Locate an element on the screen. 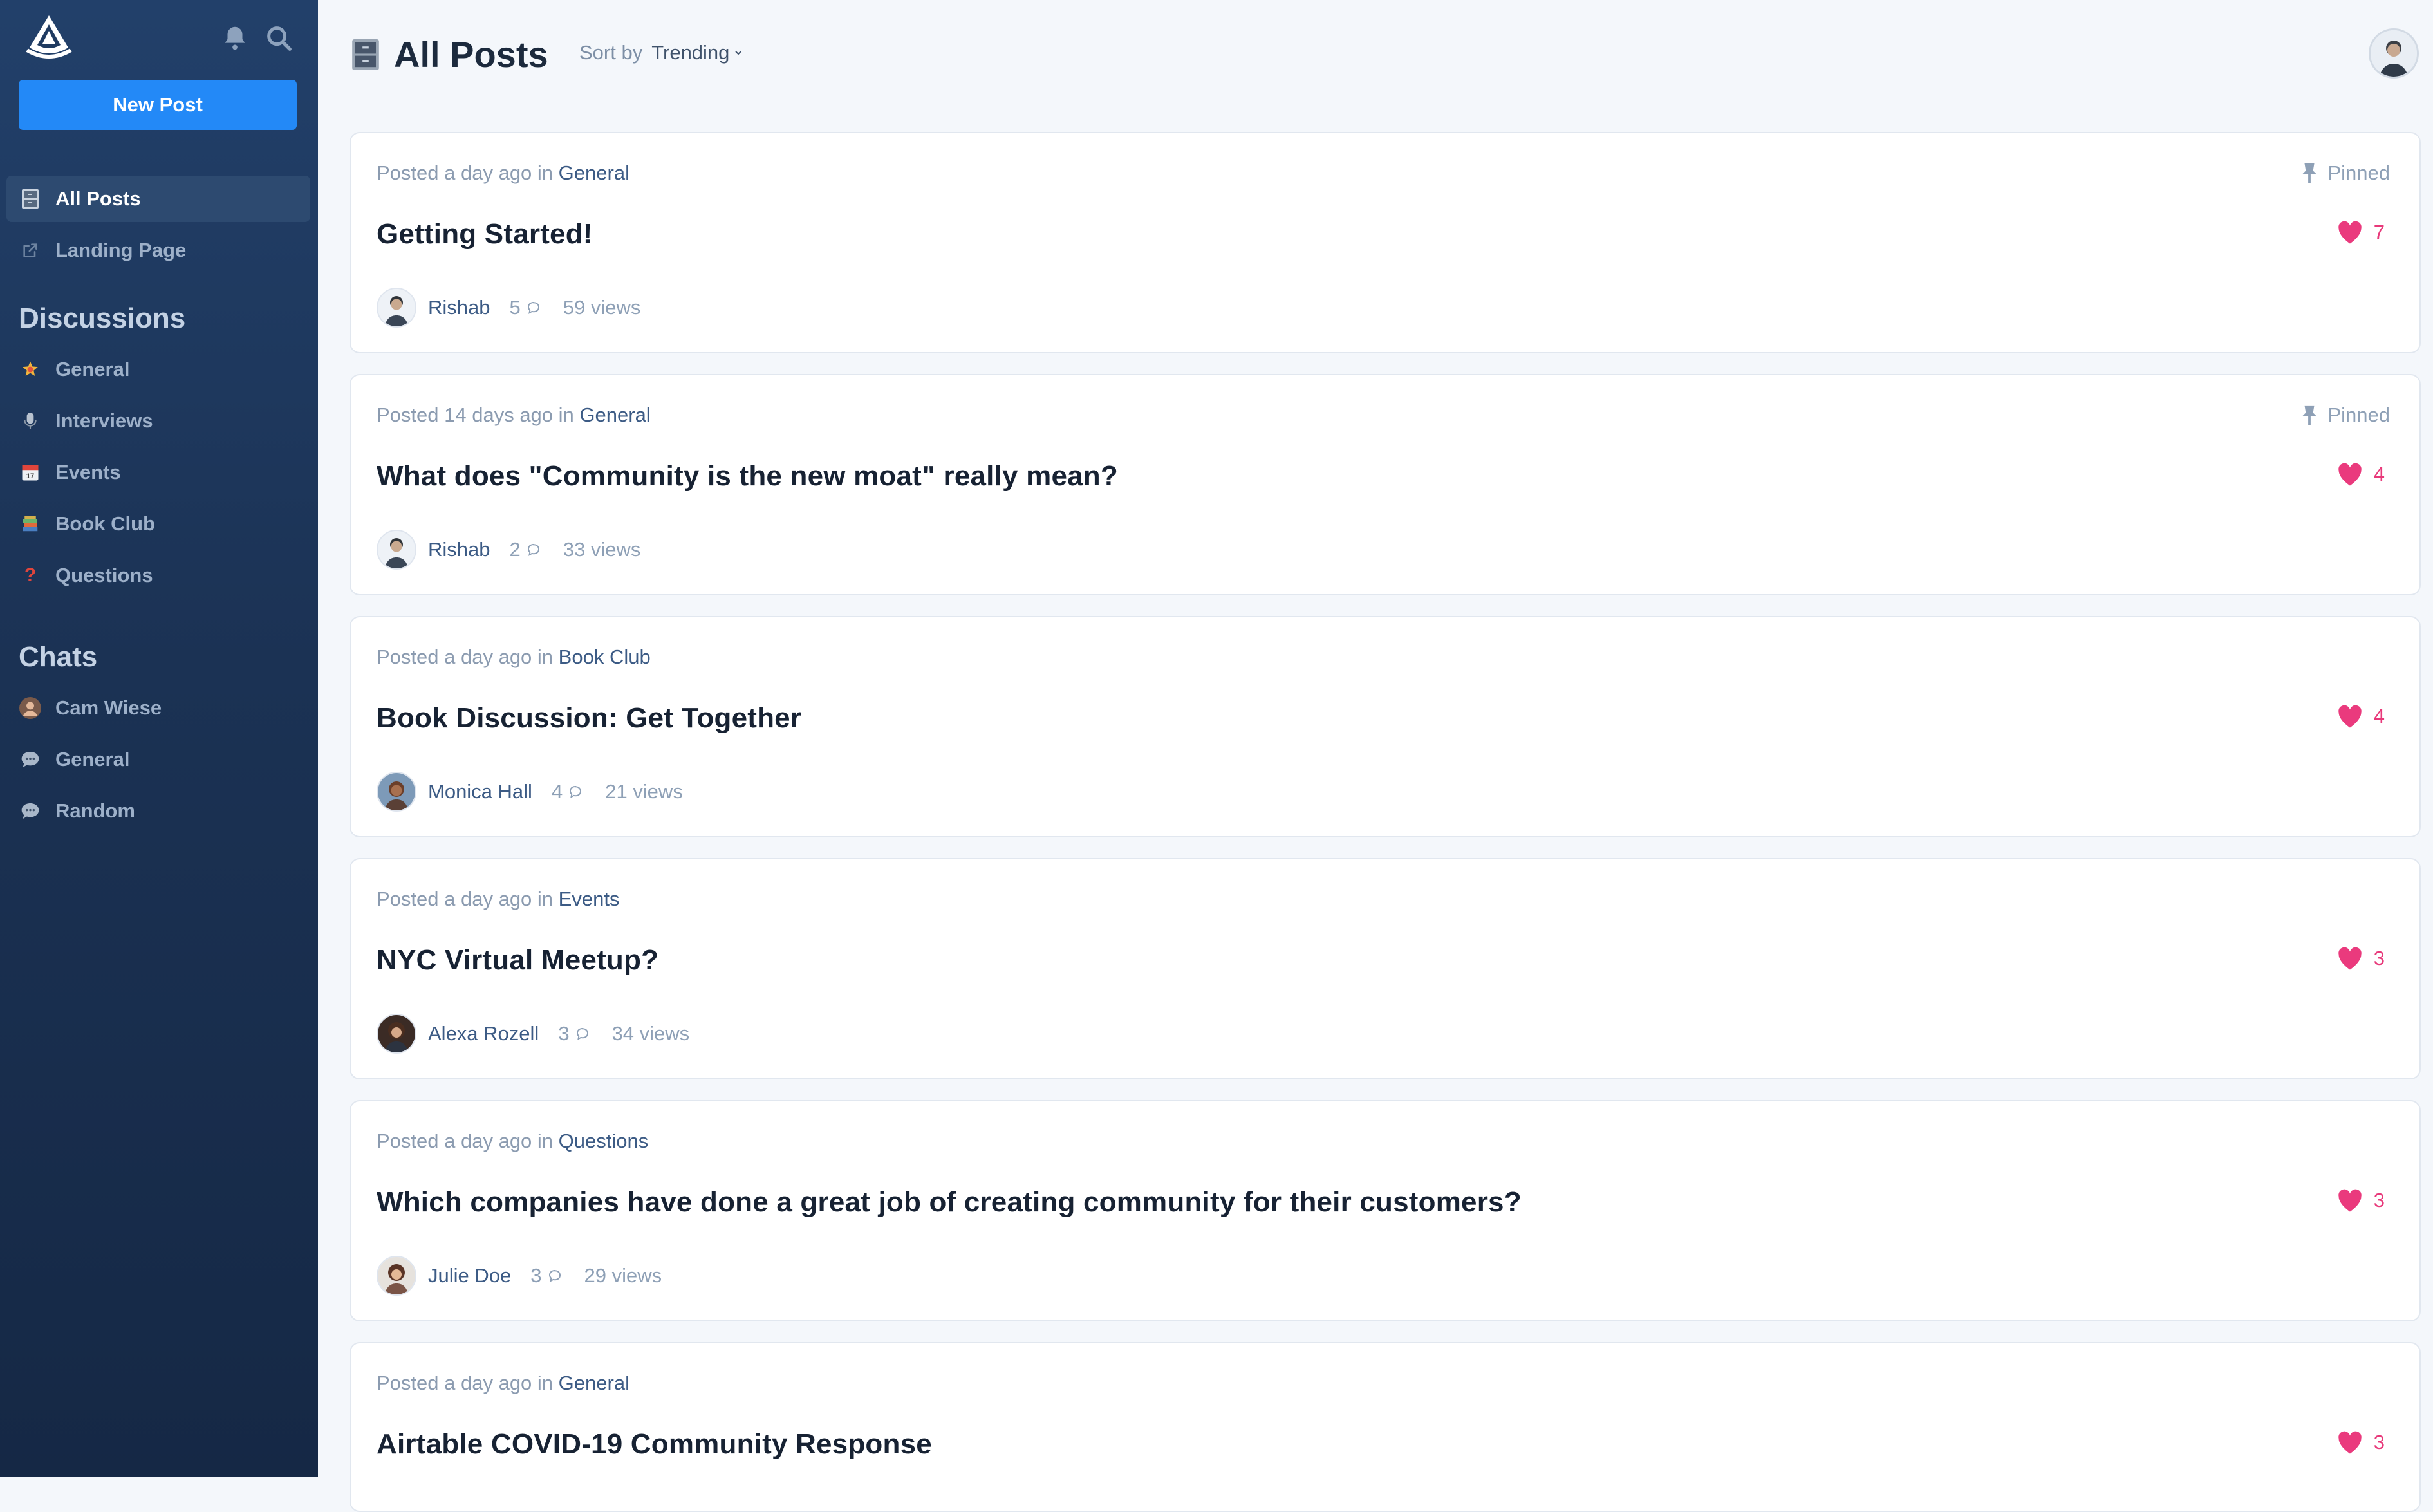  sort-dropdown: Sort by Trending is located at coordinates (661, 52).